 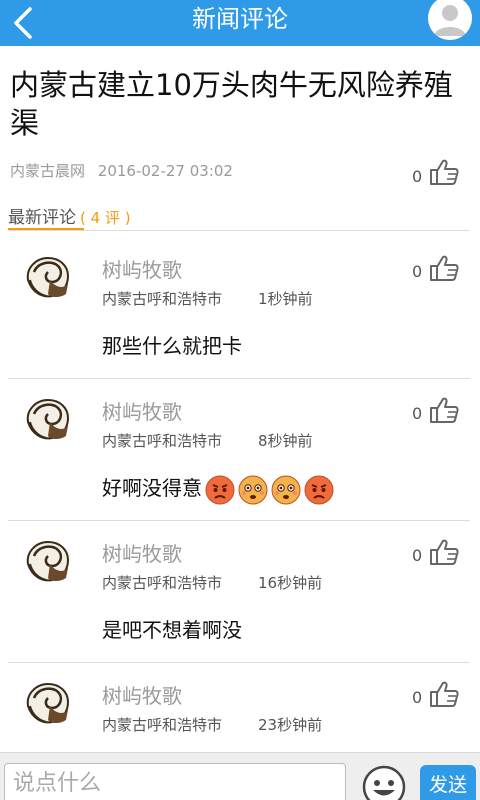 I want to click on comment-text: 好啊没得意, so click(x=218, y=488).